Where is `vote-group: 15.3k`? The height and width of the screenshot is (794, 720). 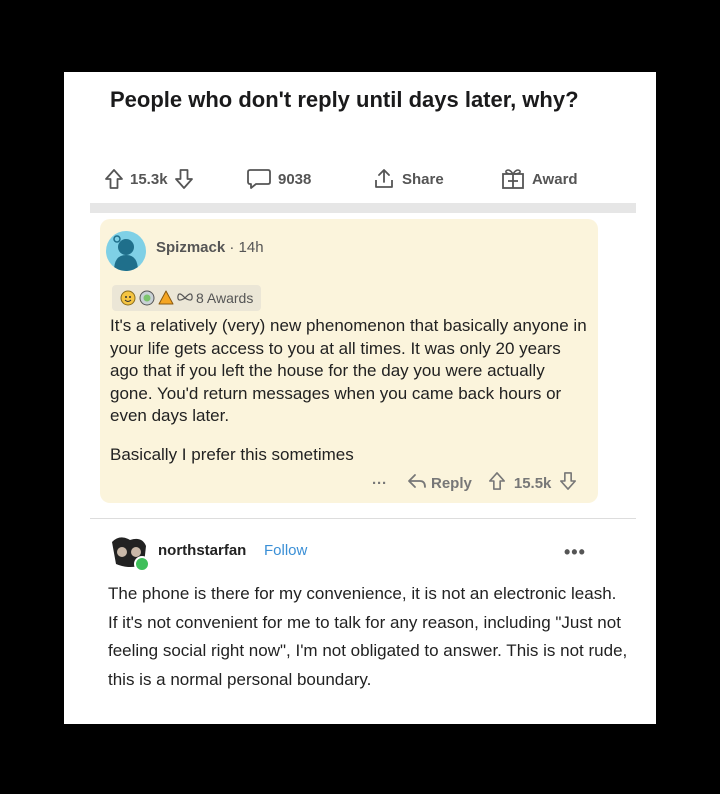 vote-group: 15.3k is located at coordinates (149, 179).